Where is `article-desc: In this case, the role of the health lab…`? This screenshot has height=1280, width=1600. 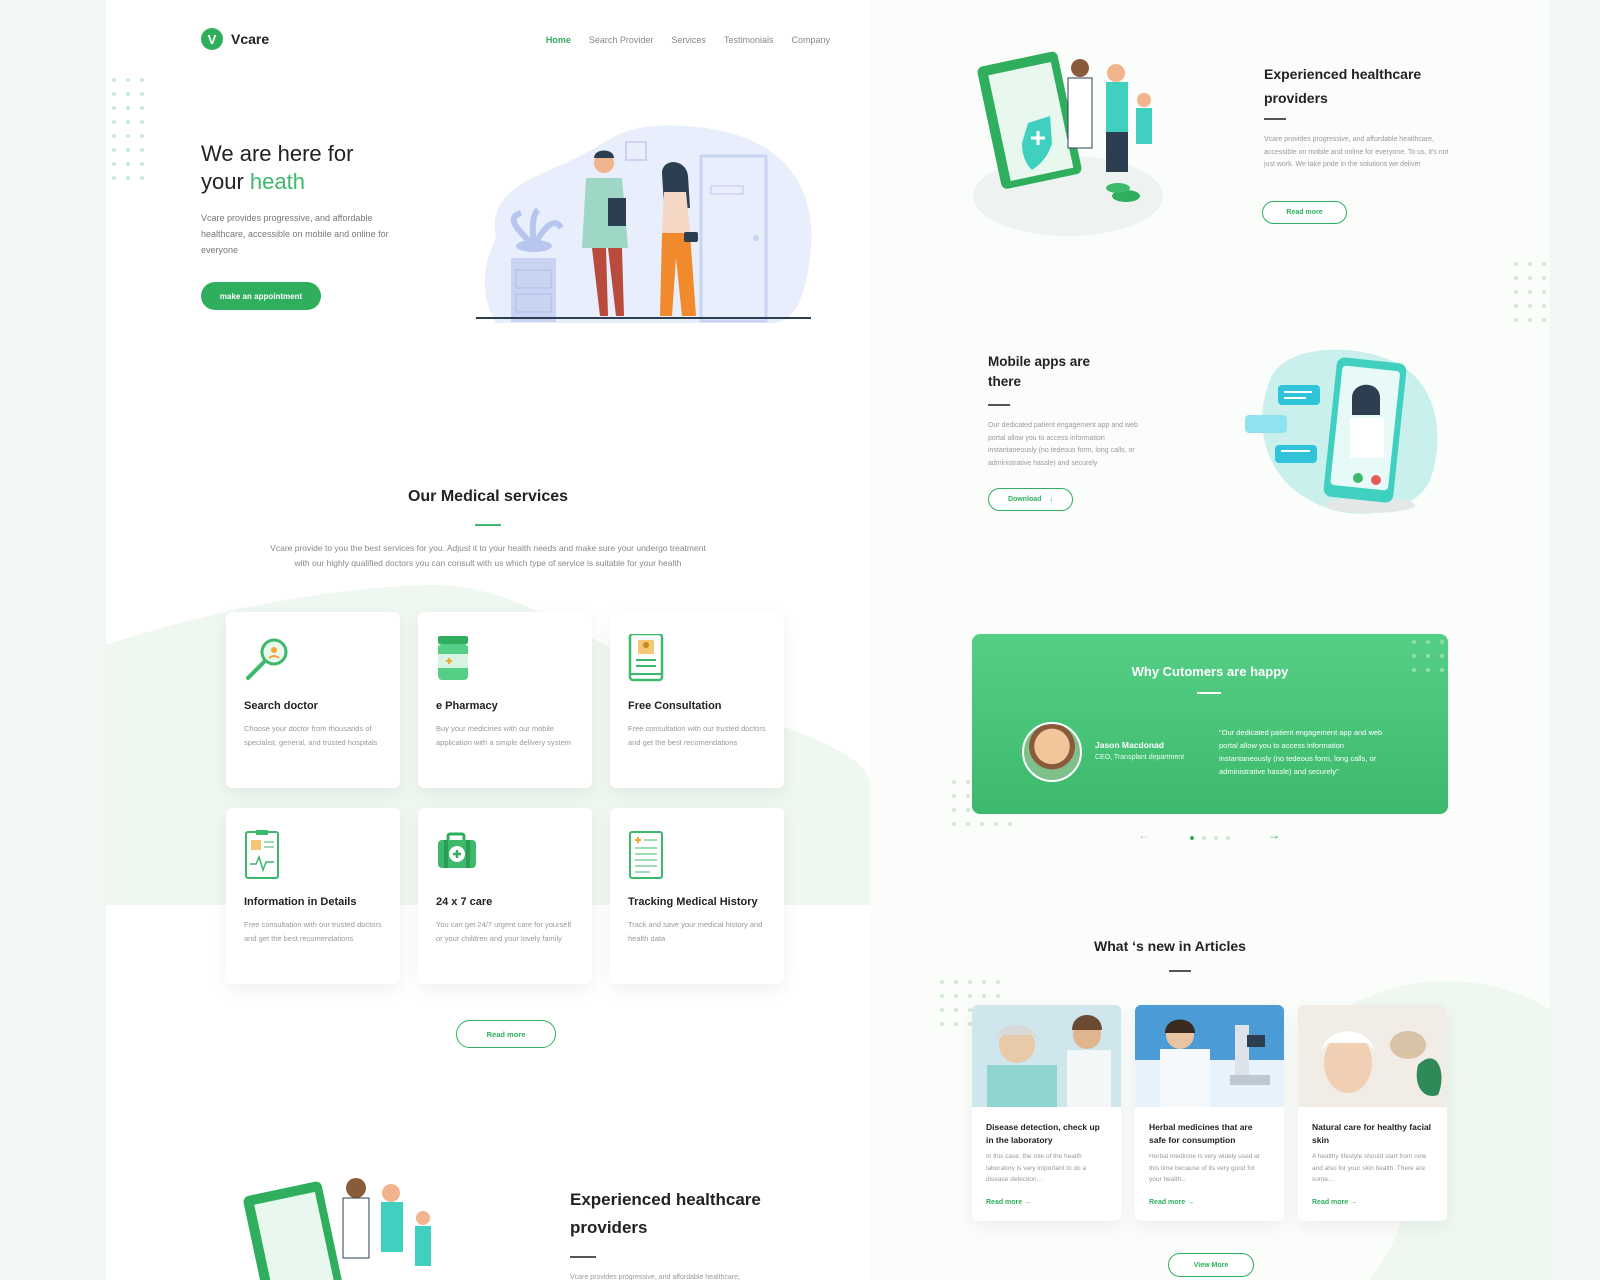 article-desc: In this case, the role of the health lab… is located at coordinates (1036, 1168).